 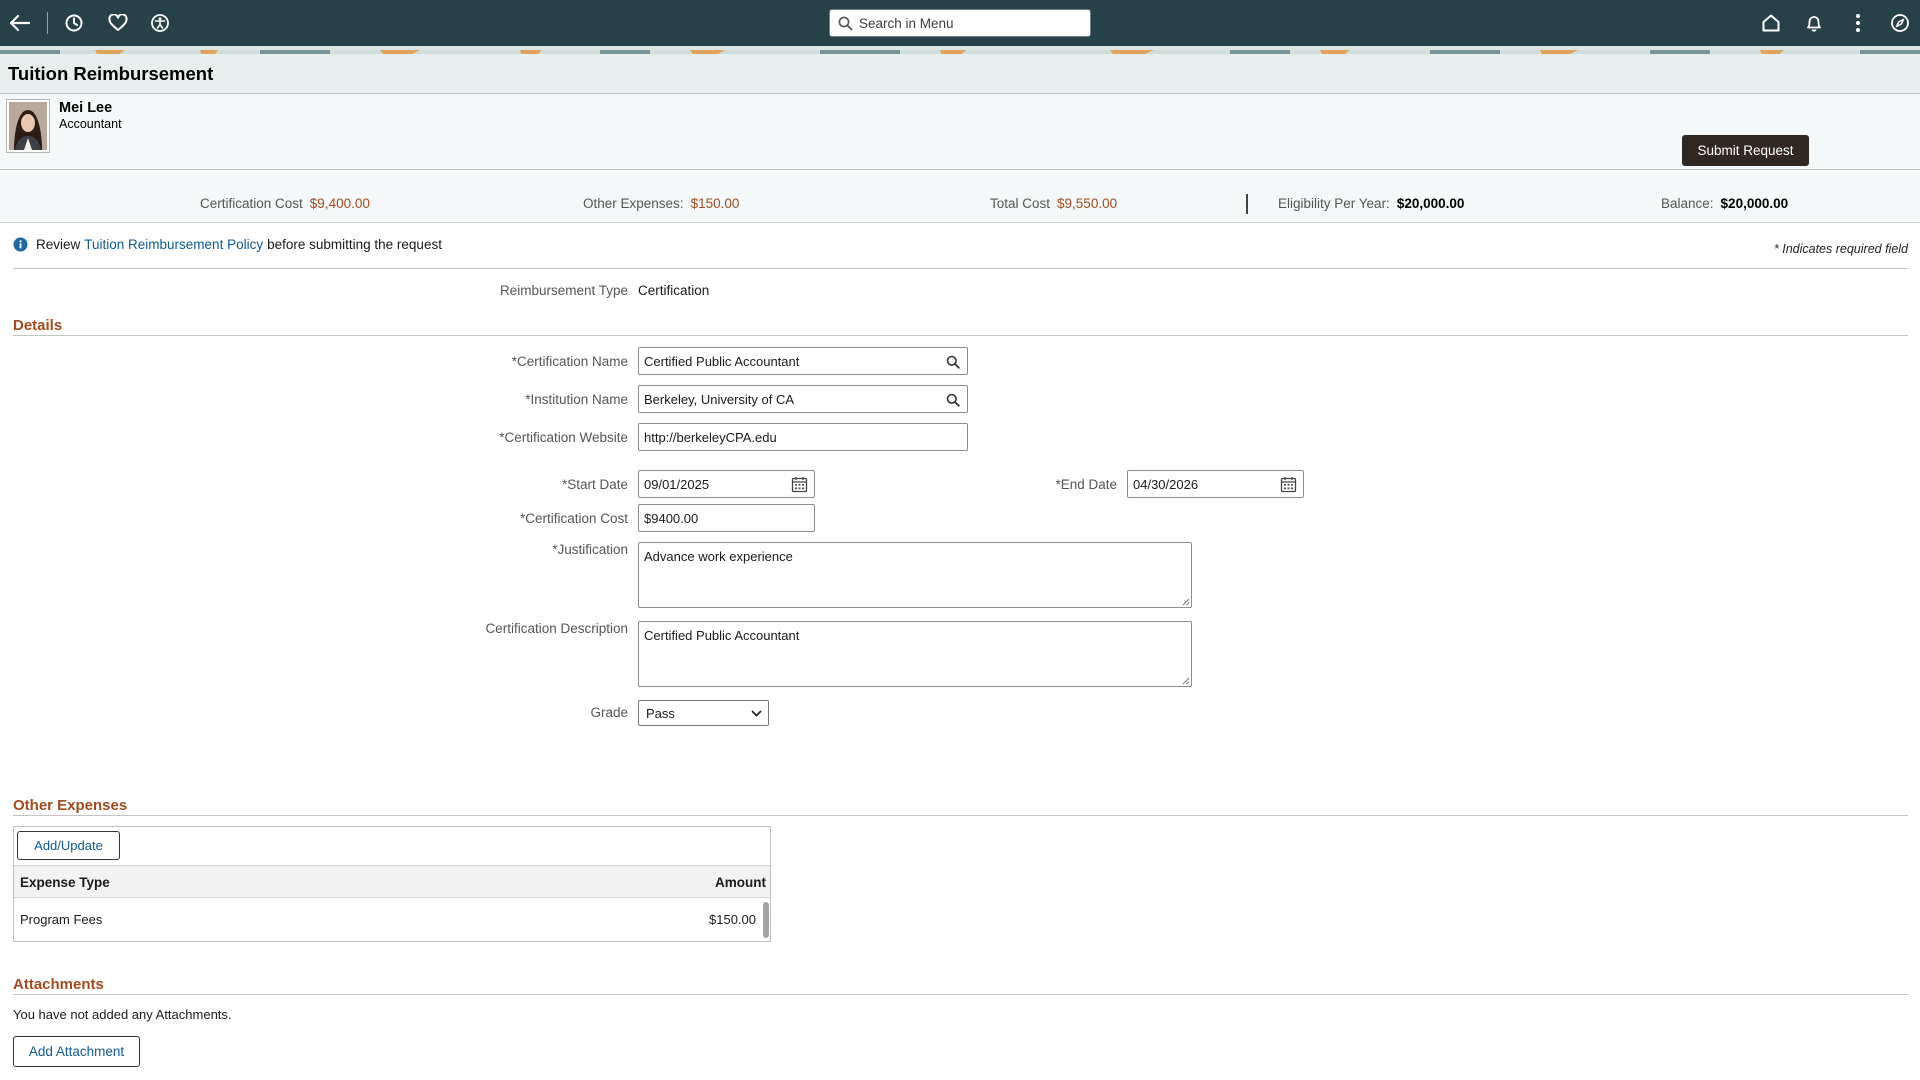 What do you see at coordinates (58, 244) in the screenshot?
I see `info-prefix: Review` at bounding box center [58, 244].